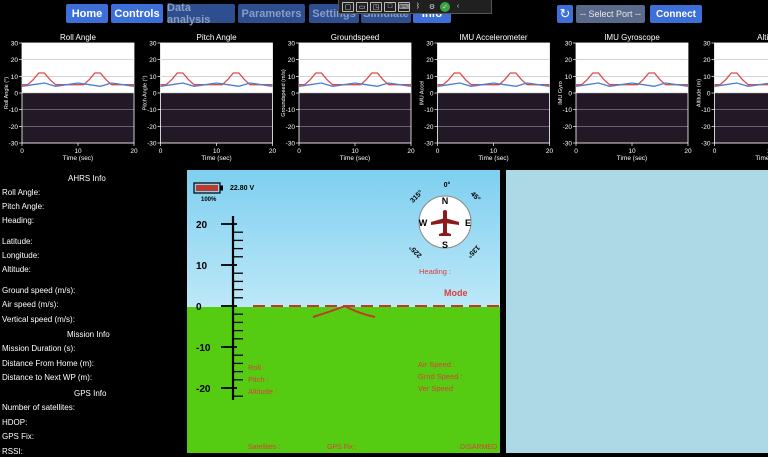  I want to click on bluetooth-icon: ᛒ, so click(418, 7).